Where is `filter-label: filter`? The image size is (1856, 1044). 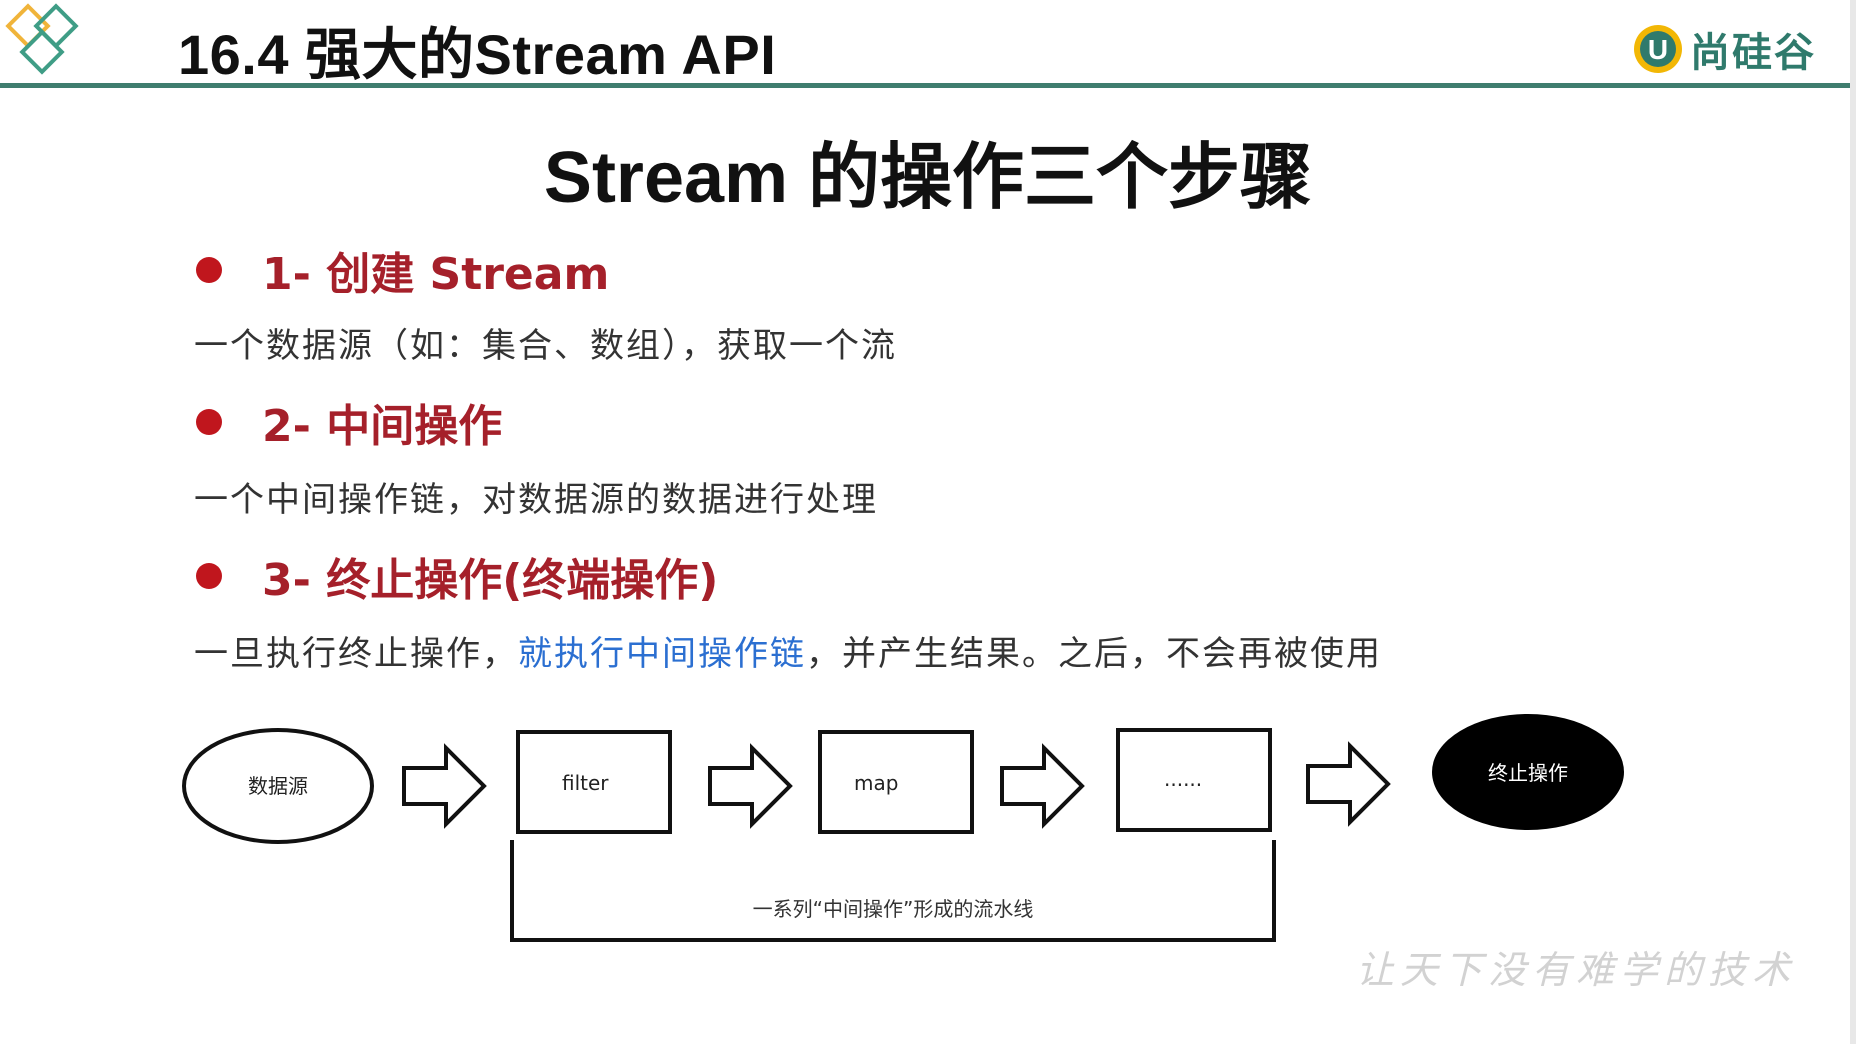
filter-label: filter is located at coordinates (585, 783).